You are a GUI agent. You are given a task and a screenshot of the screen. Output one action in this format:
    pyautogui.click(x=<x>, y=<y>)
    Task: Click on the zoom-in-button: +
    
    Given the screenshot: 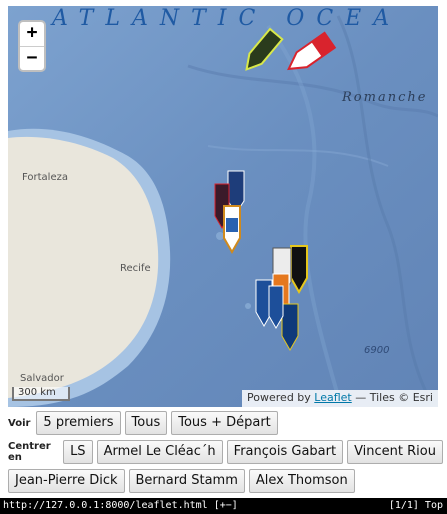 What is the action you would take?
    pyautogui.click(x=32, y=34)
    